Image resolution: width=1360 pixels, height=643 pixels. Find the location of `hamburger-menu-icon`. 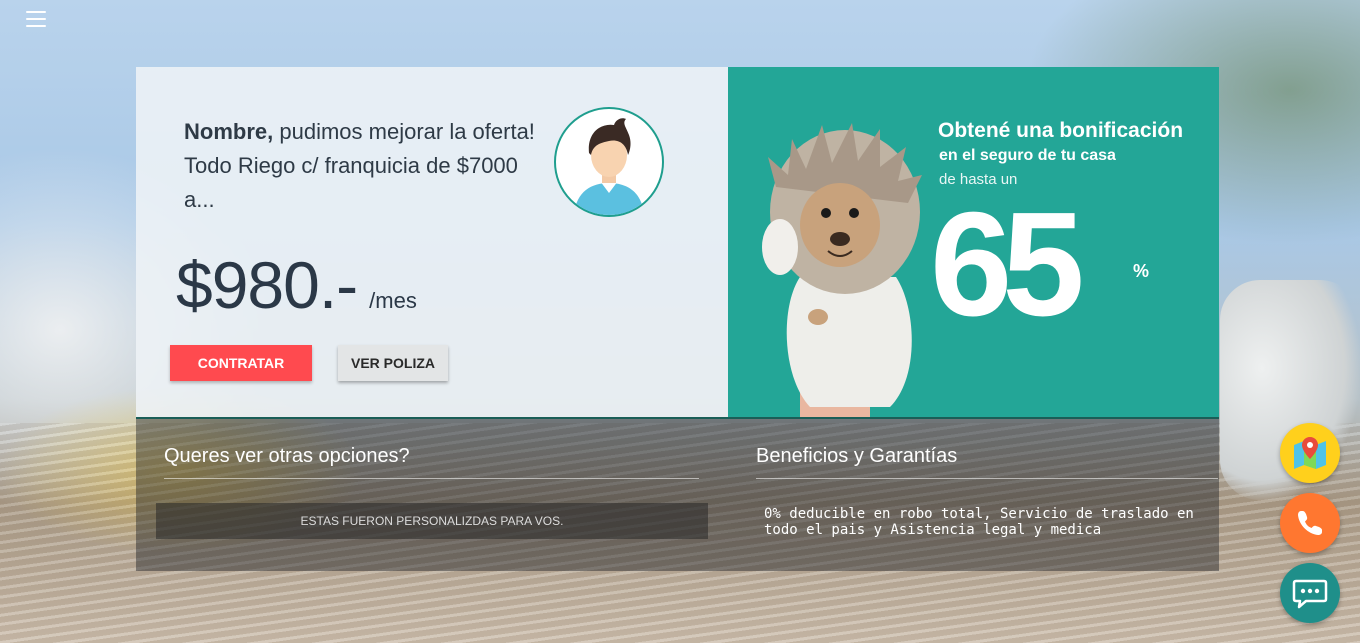

hamburger-menu-icon is located at coordinates (36, 19).